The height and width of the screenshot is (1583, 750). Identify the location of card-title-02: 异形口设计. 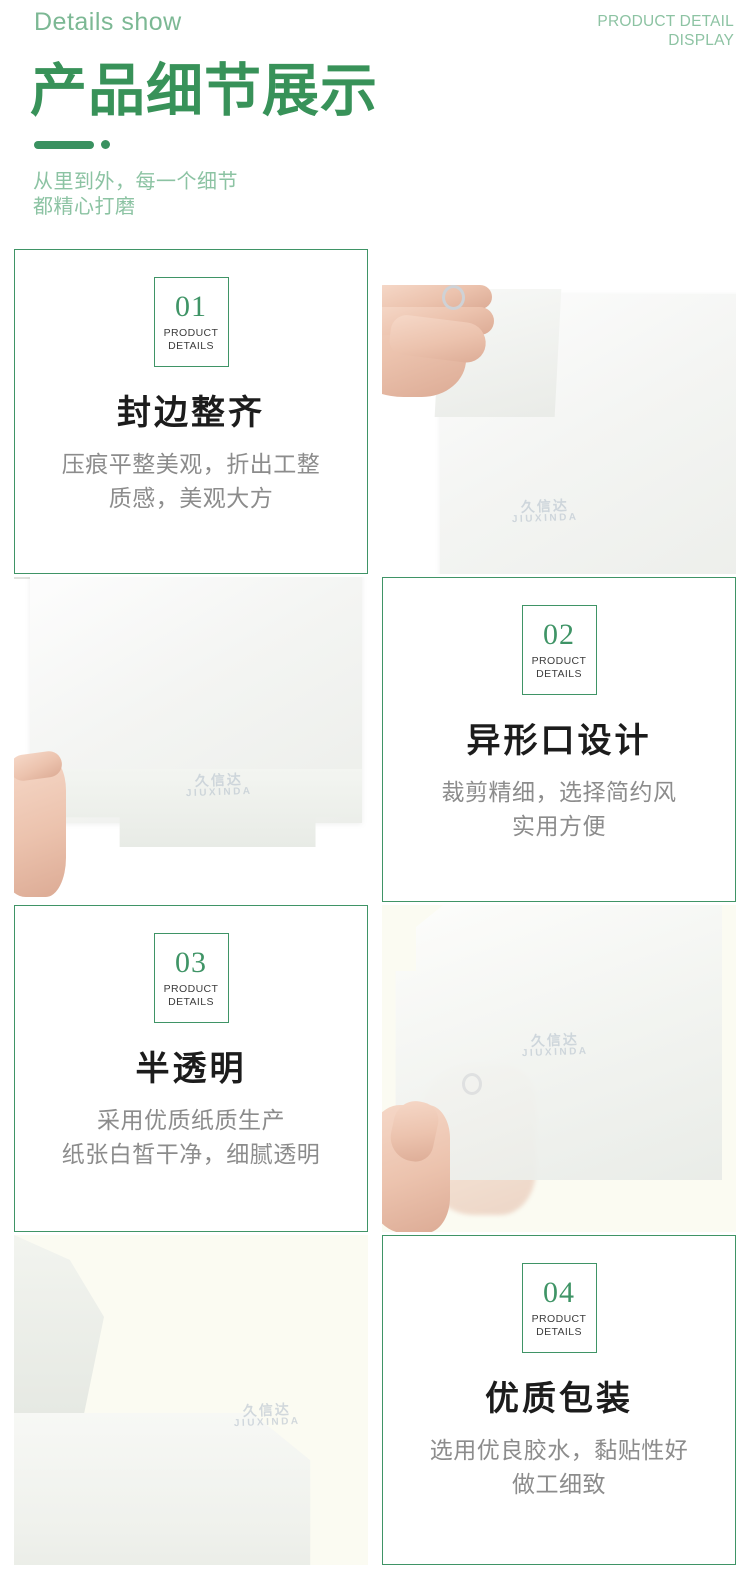
(559, 741).